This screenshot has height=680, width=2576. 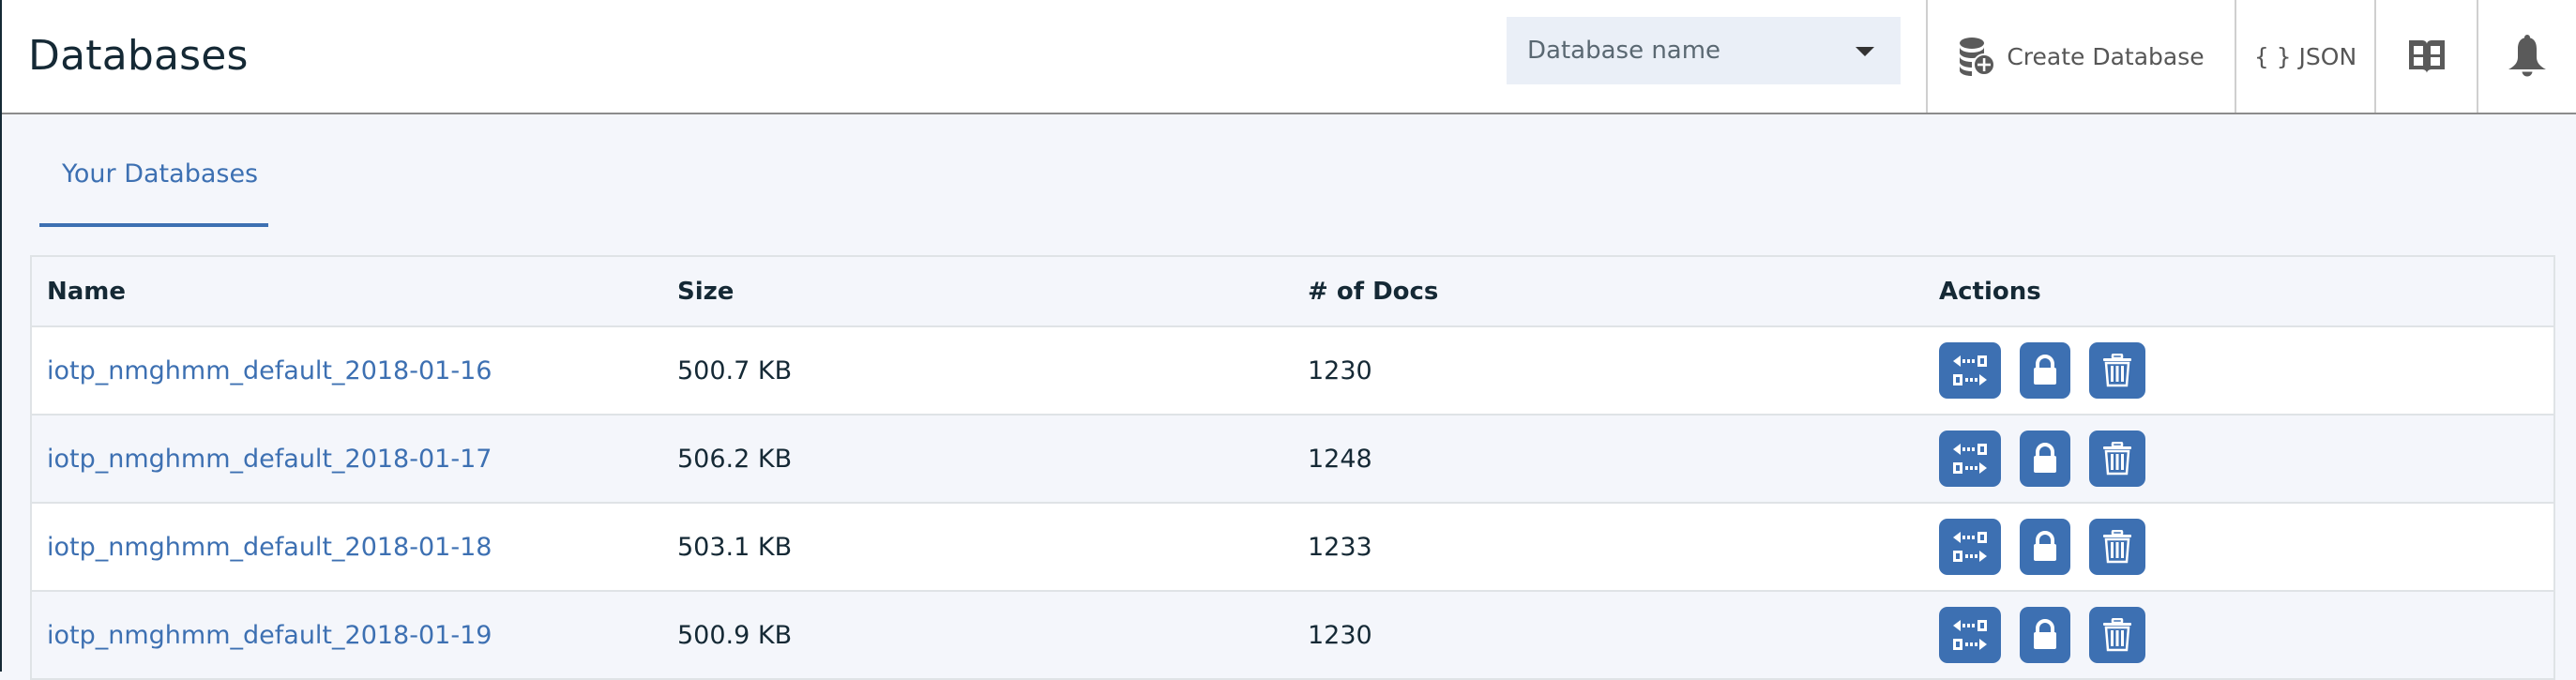 What do you see at coordinates (1292, 292) in the screenshot?
I see `table-header-row: Name Size # of Docs Actions` at bounding box center [1292, 292].